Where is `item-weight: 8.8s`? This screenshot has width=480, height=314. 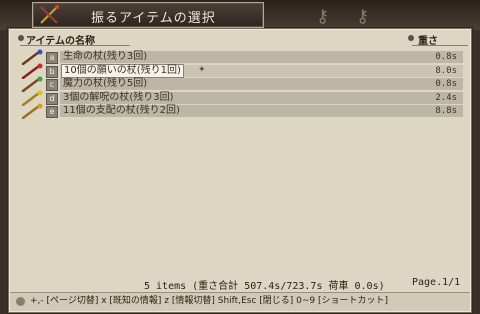
item-weight: 8.8s is located at coordinates (446, 111).